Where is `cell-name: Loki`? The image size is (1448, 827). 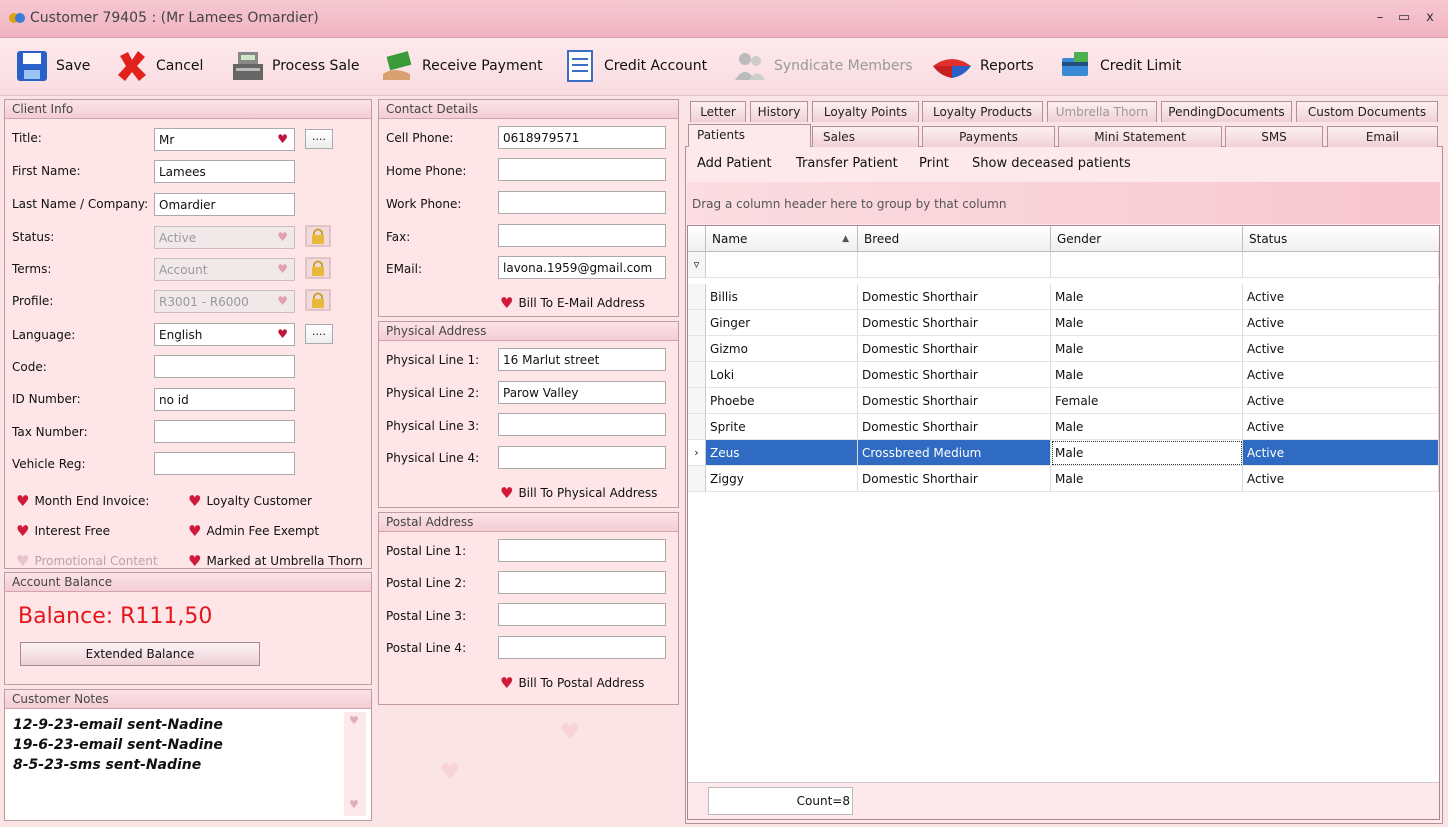 cell-name: Loki is located at coordinates (782, 375).